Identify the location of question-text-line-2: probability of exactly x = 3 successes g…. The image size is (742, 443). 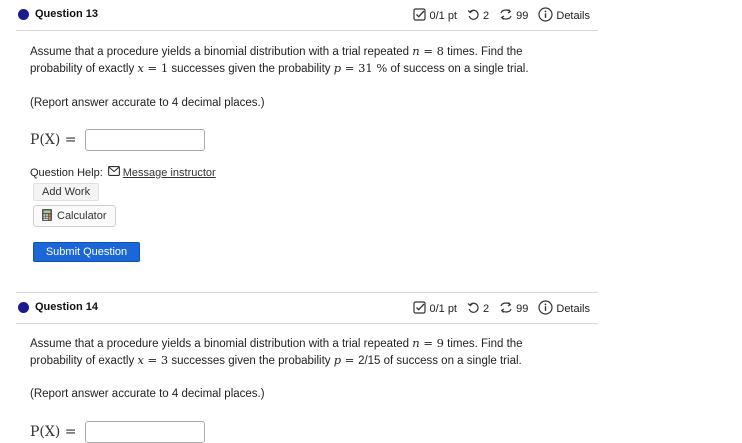
(276, 360).